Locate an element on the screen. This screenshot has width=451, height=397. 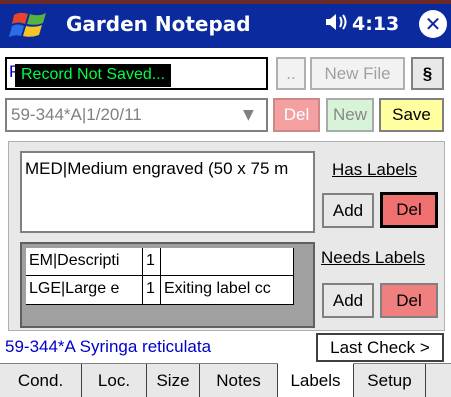
list-item: MED|Medium engraved (50 x 75 m is located at coordinates (156, 169).